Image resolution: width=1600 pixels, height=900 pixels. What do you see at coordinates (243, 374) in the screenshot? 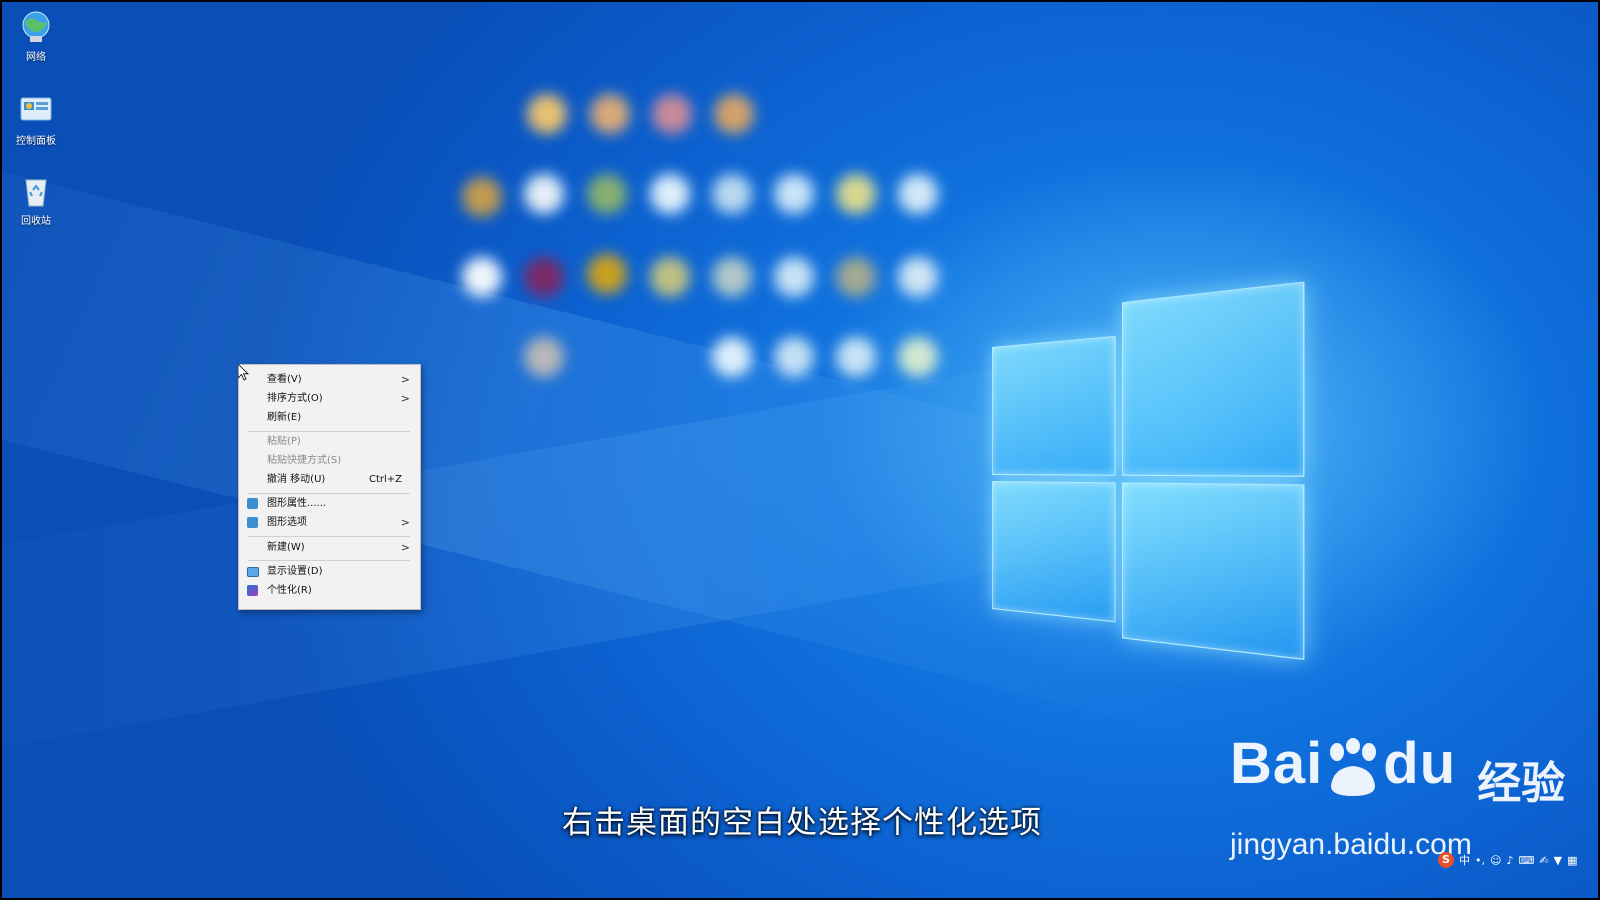
I see `mouse-cursor-icon` at bounding box center [243, 374].